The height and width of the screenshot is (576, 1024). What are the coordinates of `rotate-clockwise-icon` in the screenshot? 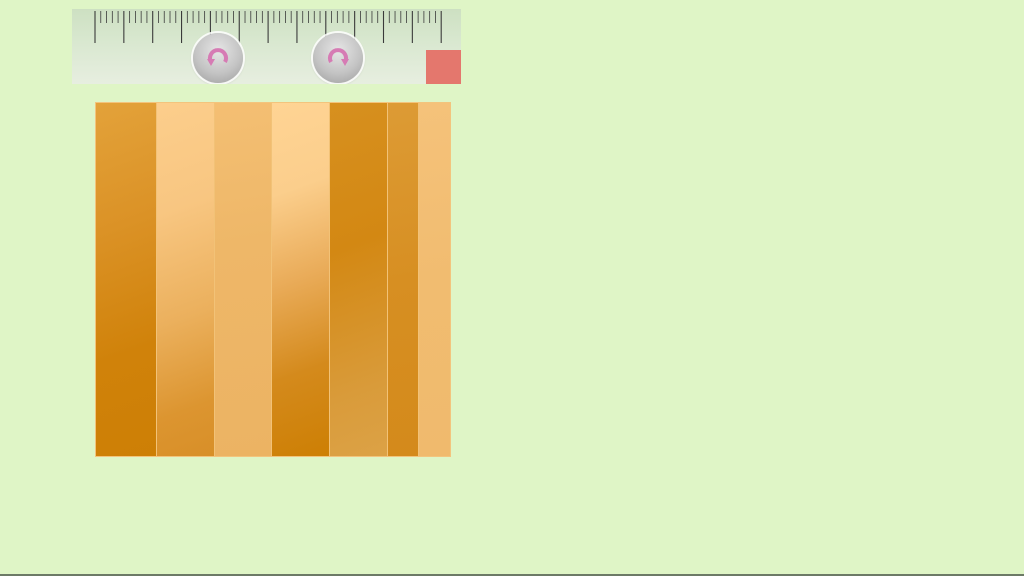 It's located at (338, 57).